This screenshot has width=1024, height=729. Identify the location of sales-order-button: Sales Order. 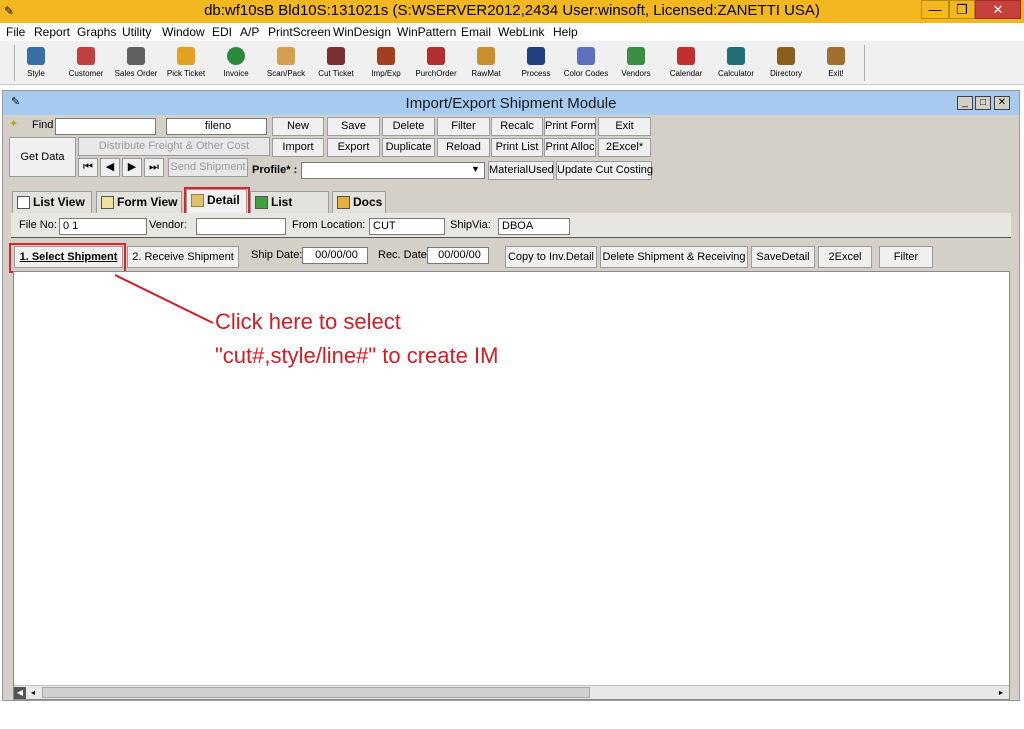
(136, 64).